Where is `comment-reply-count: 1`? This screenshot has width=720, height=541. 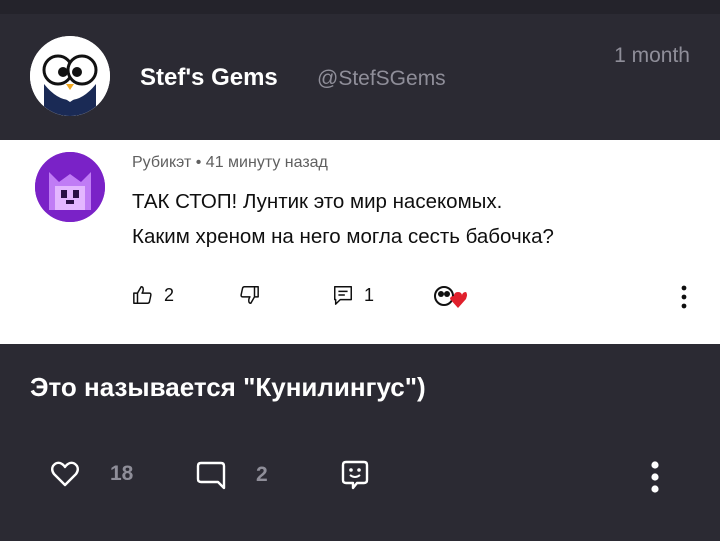 comment-reply-count: 1 is located at coordinates (369, 294).